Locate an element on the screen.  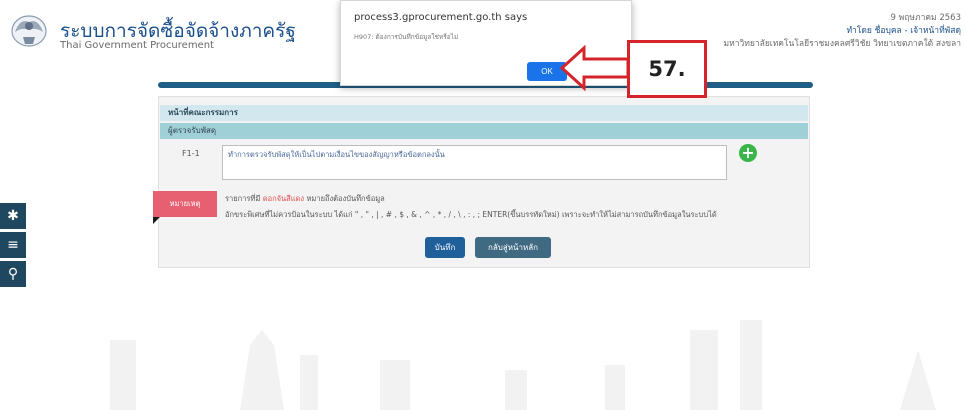
note-tag-tail is located at coordinates (156, 220).